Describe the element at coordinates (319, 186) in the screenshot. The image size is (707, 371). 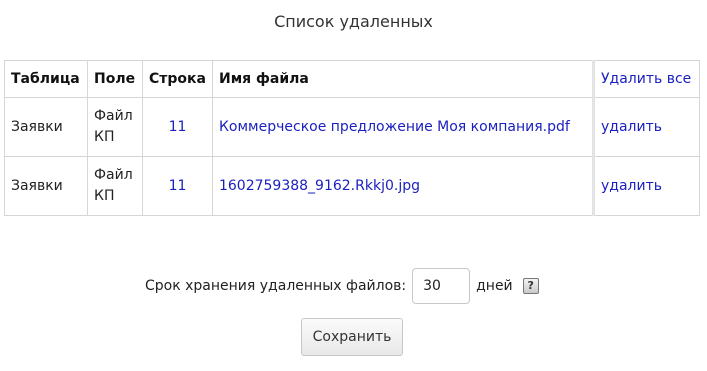
I see `file-link: 1602759388_9162.Rkkj0.jpg` at that location.